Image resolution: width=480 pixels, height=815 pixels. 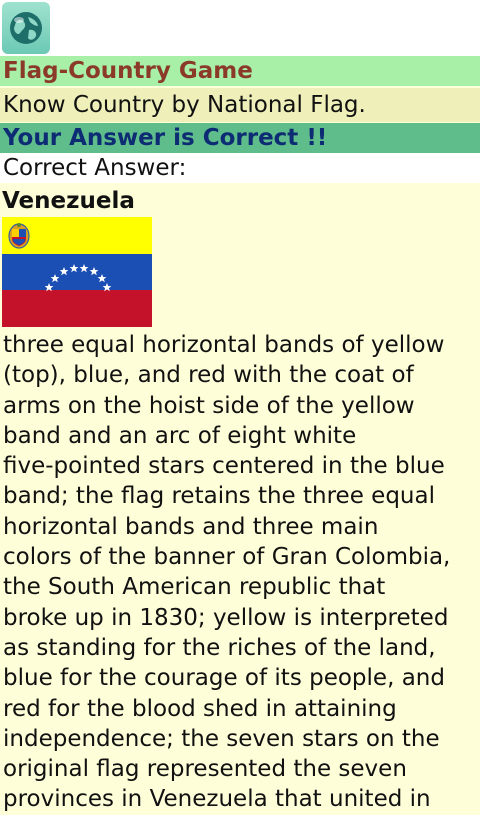 I want to click on flag-blue-band, so click(x=77, y=272).